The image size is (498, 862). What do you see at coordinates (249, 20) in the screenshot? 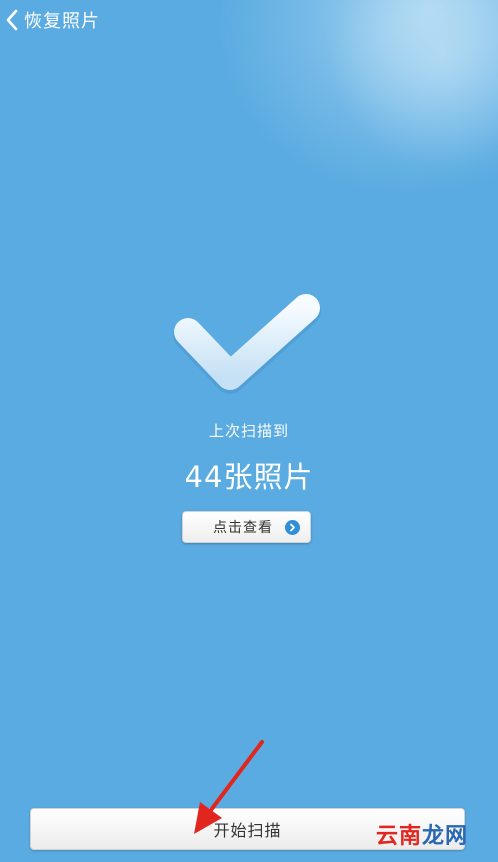
I see `header-bar: 恢复照片` at bounding box center [249, 20].